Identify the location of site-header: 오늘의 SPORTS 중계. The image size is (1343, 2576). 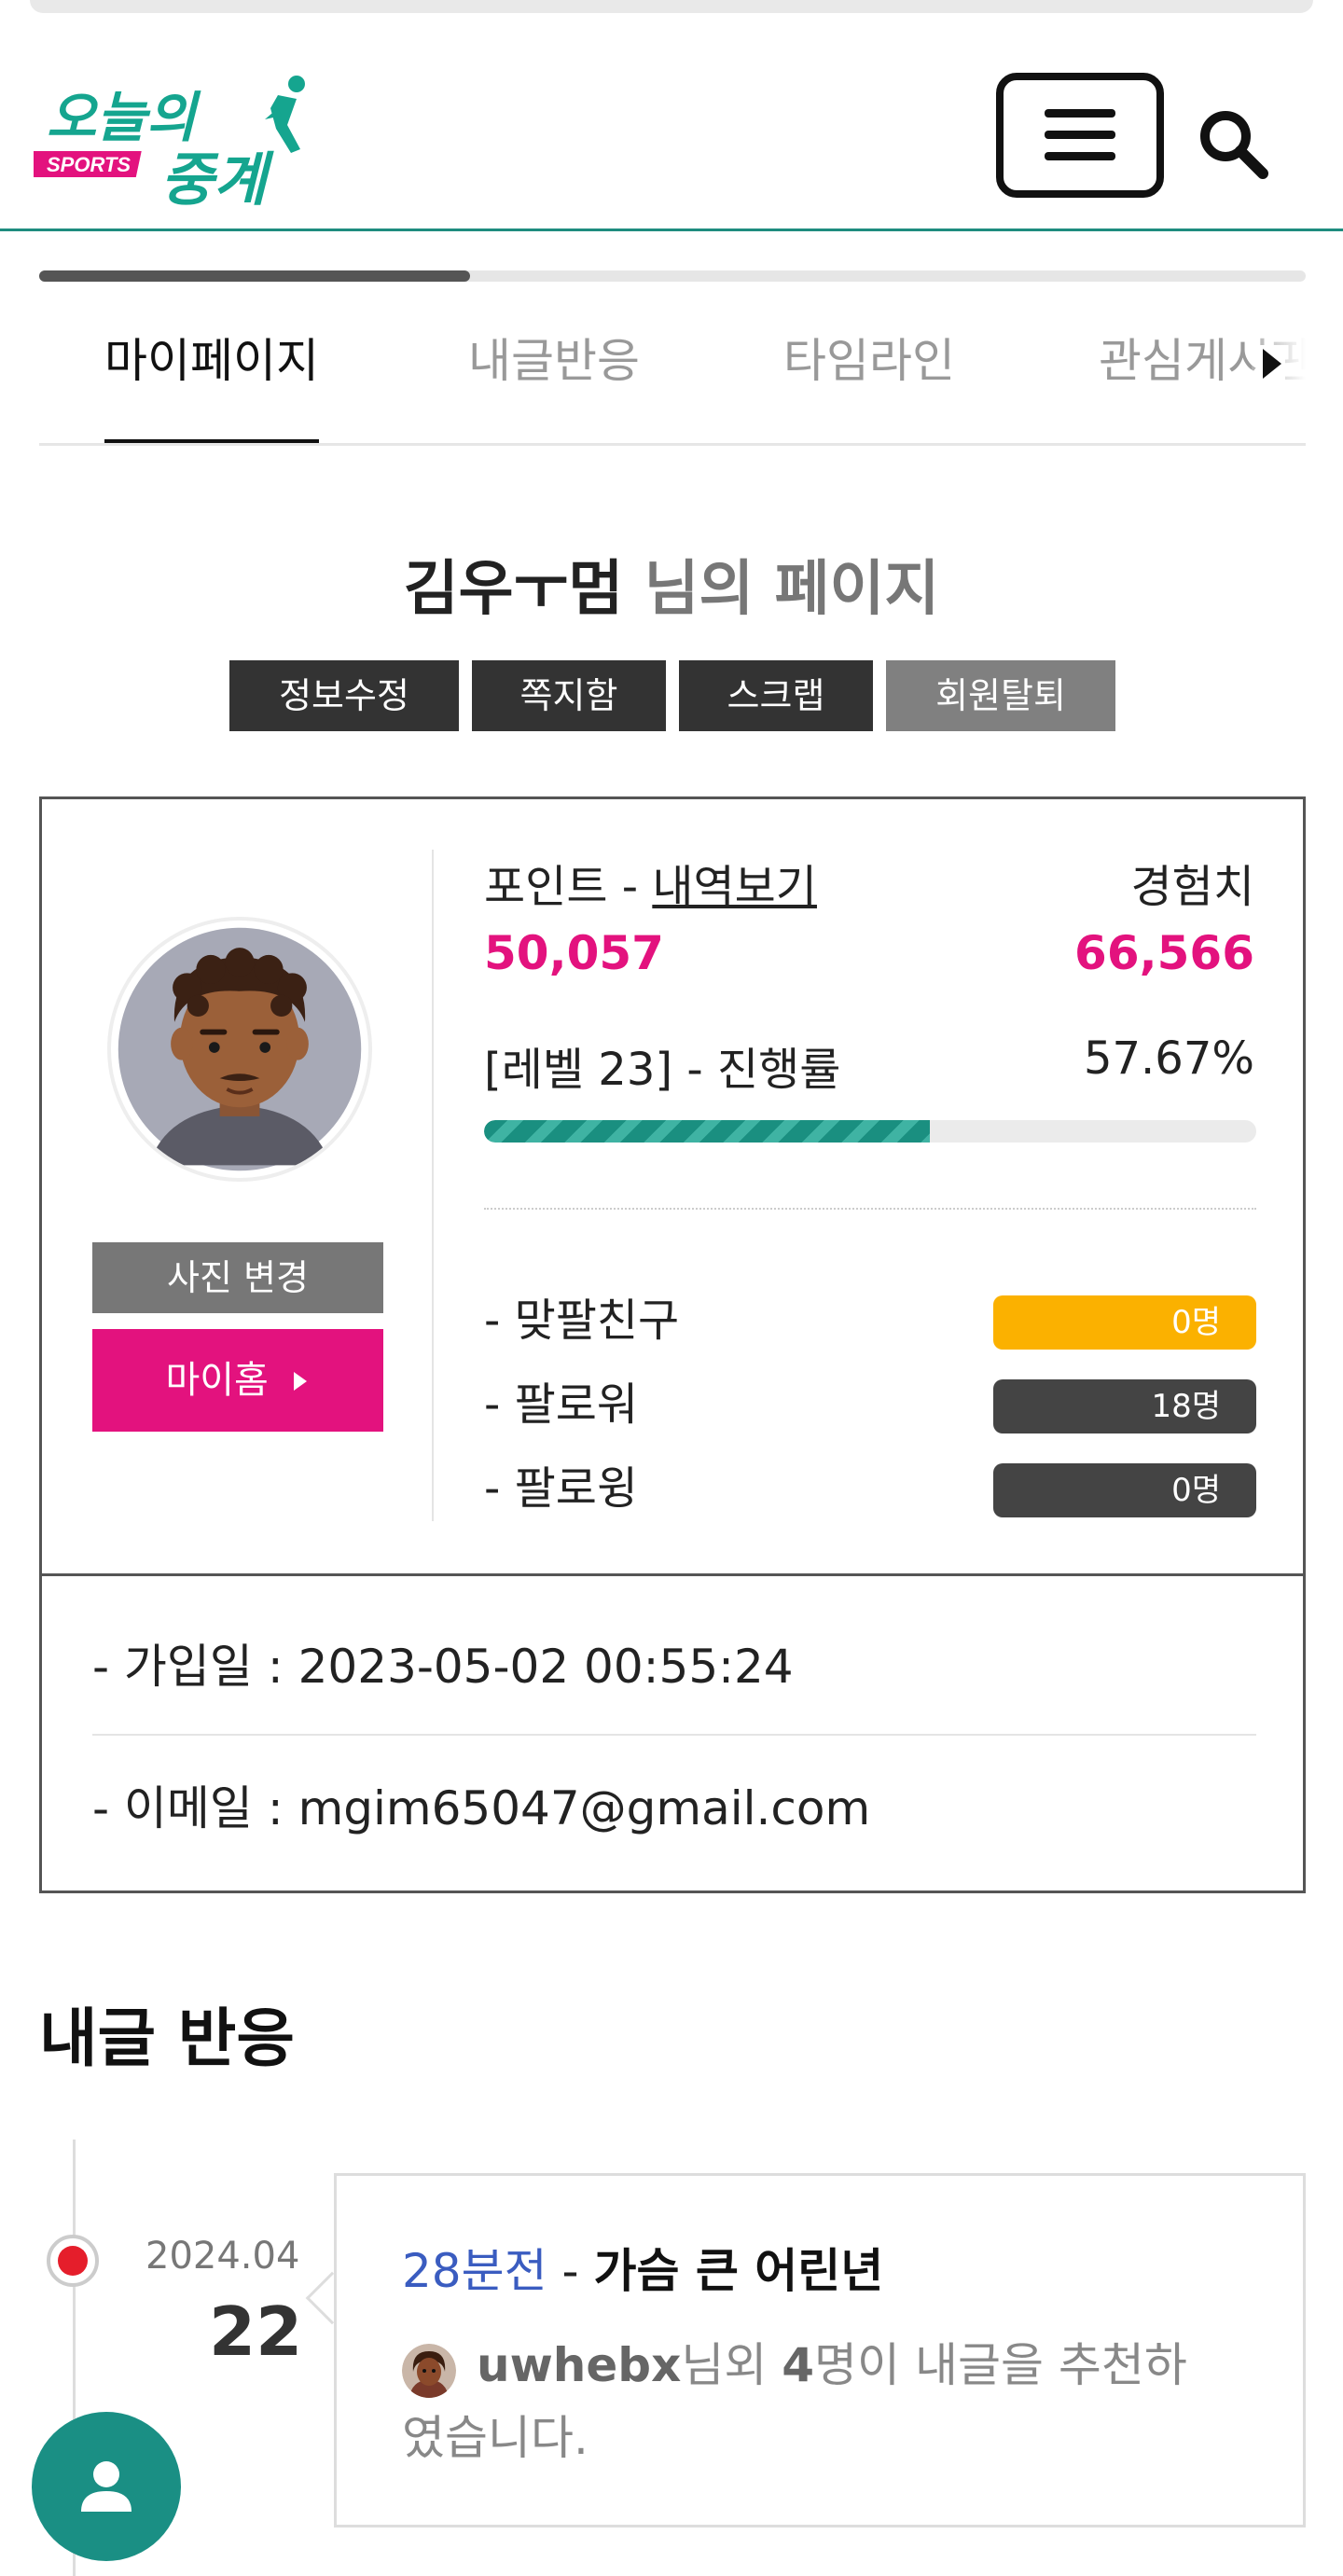
(672, 122).